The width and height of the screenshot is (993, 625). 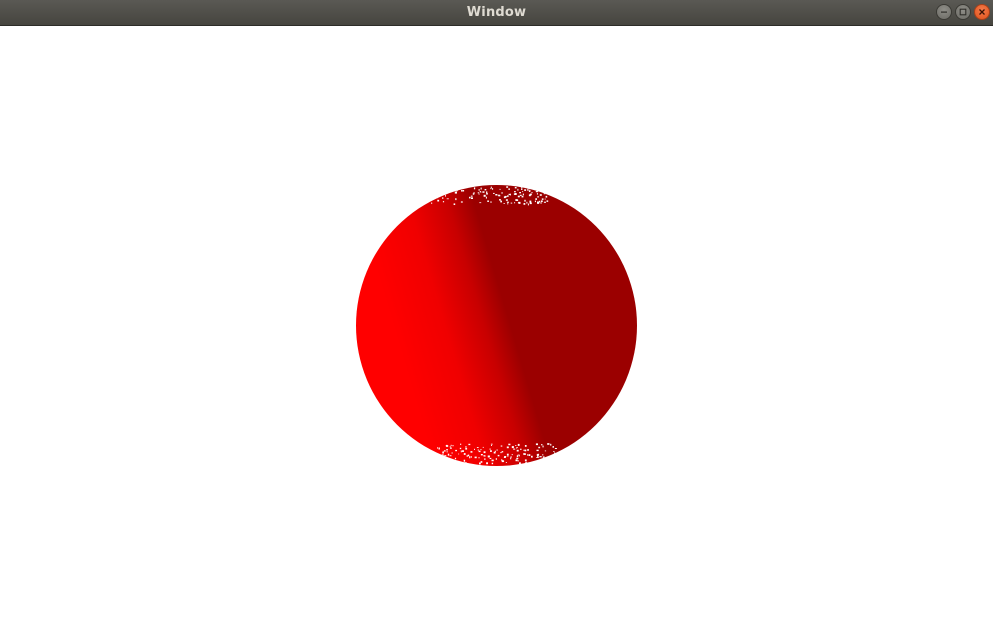 What do you see at coordinates (496, 13) in the screenshot?
I see `title-bar: Window` at bounding box center [496, 13].